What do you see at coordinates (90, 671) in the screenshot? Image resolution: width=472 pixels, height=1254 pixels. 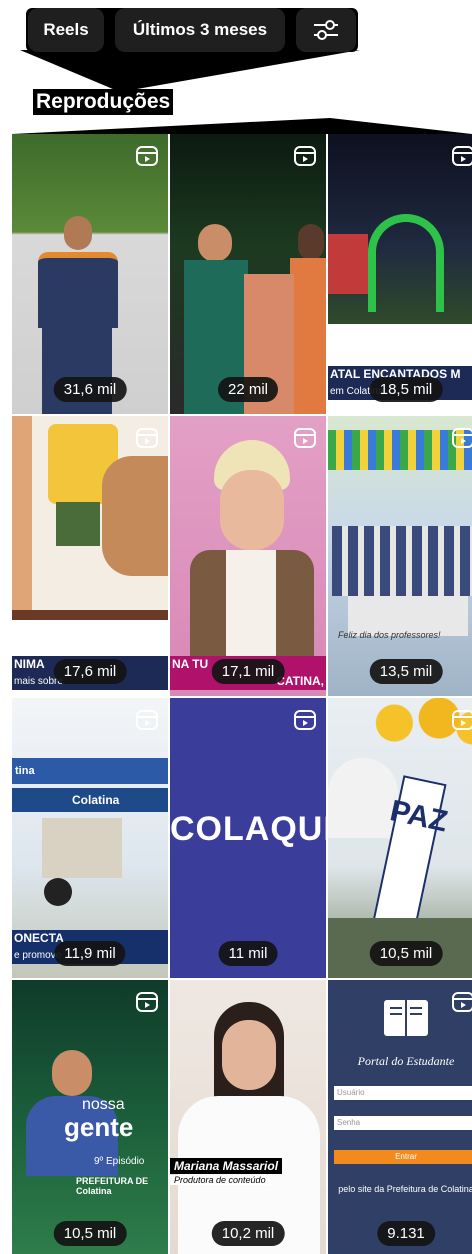 I see `view-count: 17,6 mil` at bounding box center [90, 671].